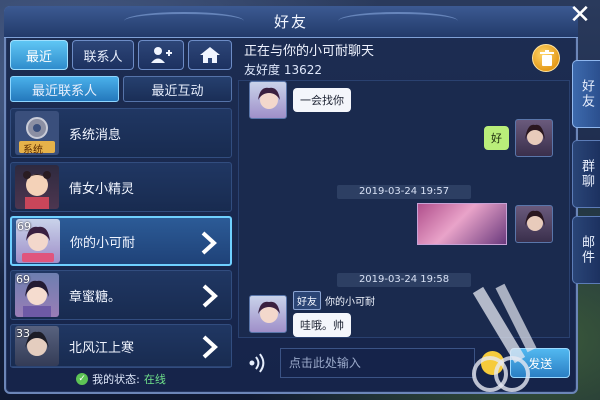 The height and width of the screenshot is (400, 600). What do you see at coordinates (404, 59) in the screenshot?
I see `chat-header: 正在与你的小可耐聊天 友好度 13622` at bounding box center [404, 59].